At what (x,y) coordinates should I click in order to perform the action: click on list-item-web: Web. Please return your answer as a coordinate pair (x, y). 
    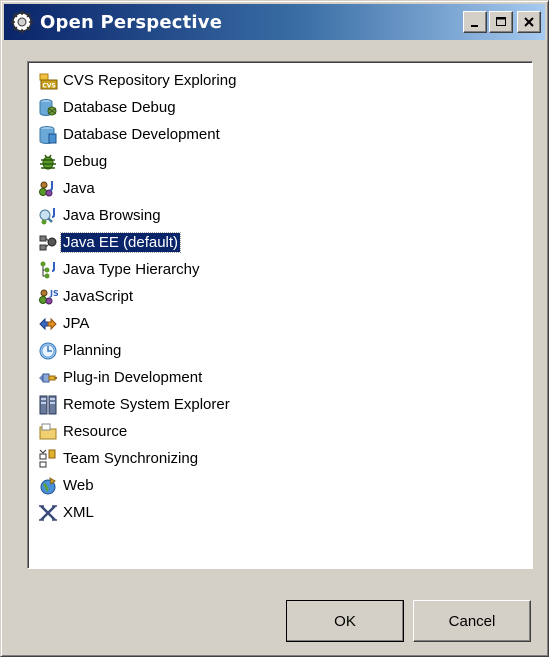
    Looking at the image, I should click on (280, 485).